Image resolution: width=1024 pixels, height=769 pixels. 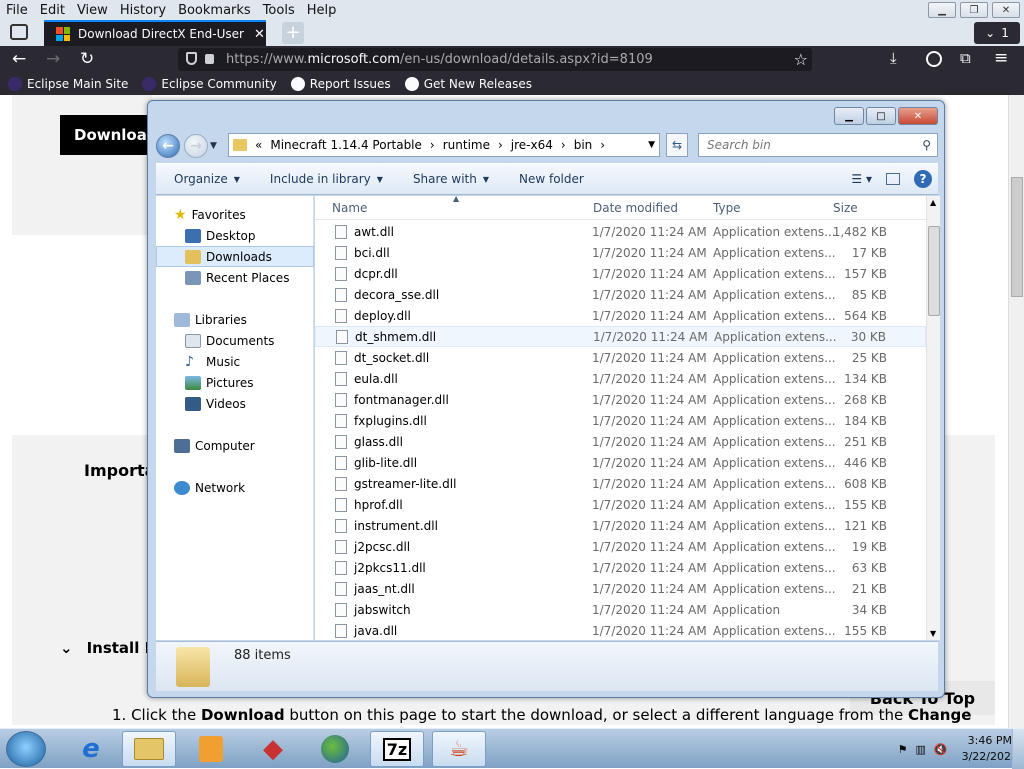 What do you see at coordinates (551, 179) in the screenshot?
I see `new-folder-button: New folder` at bounding box center [551, 179].